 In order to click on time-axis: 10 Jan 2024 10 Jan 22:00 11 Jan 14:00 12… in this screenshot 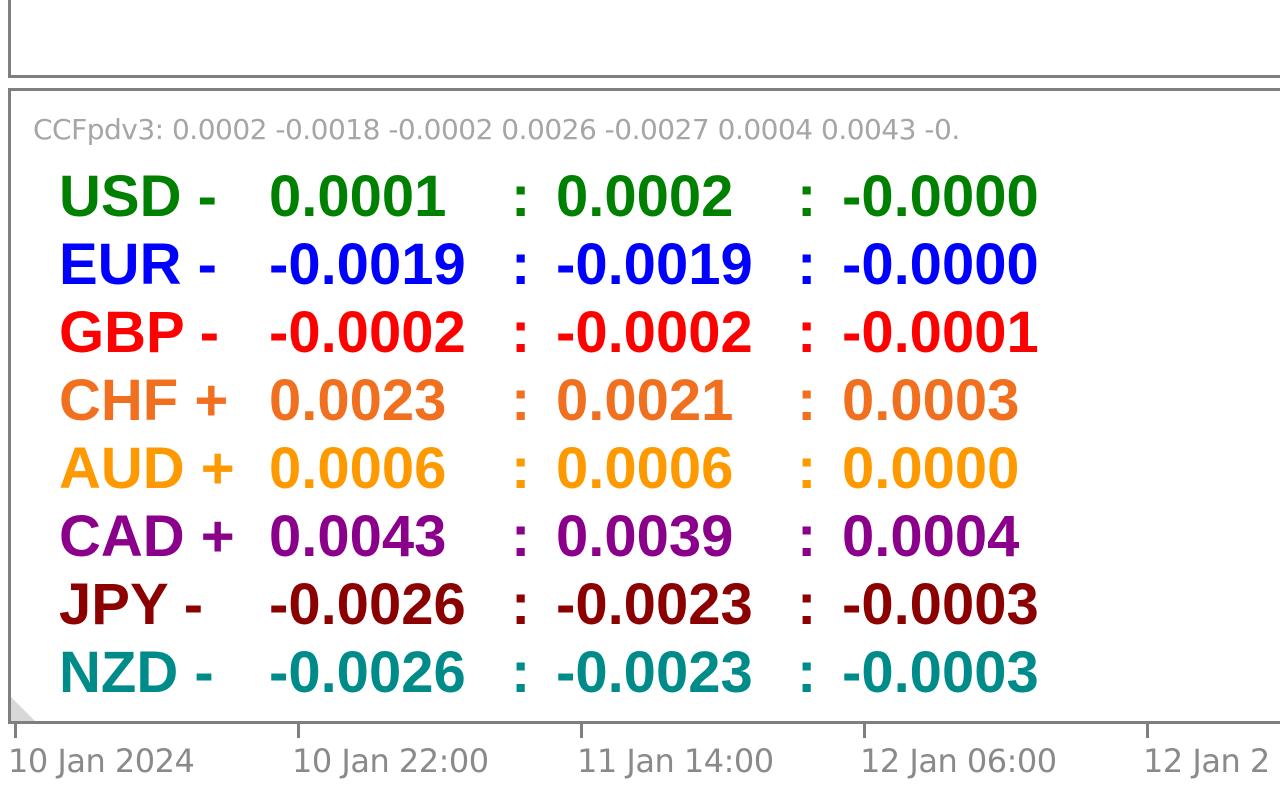, I will do `click(640, 762)`.